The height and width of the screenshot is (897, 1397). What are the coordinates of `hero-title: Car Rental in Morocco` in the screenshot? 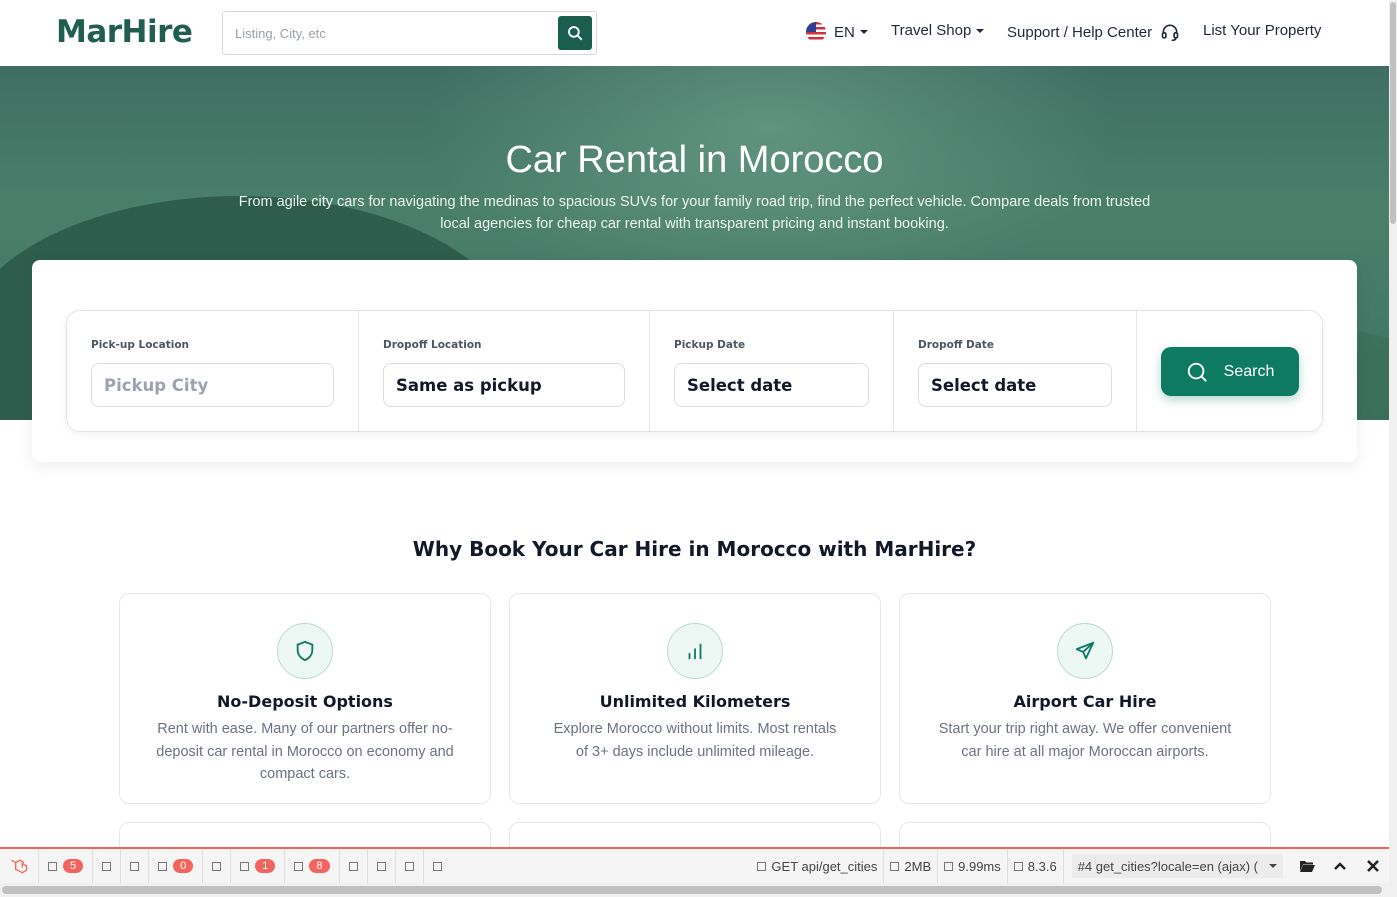 It's located at (694, 160).